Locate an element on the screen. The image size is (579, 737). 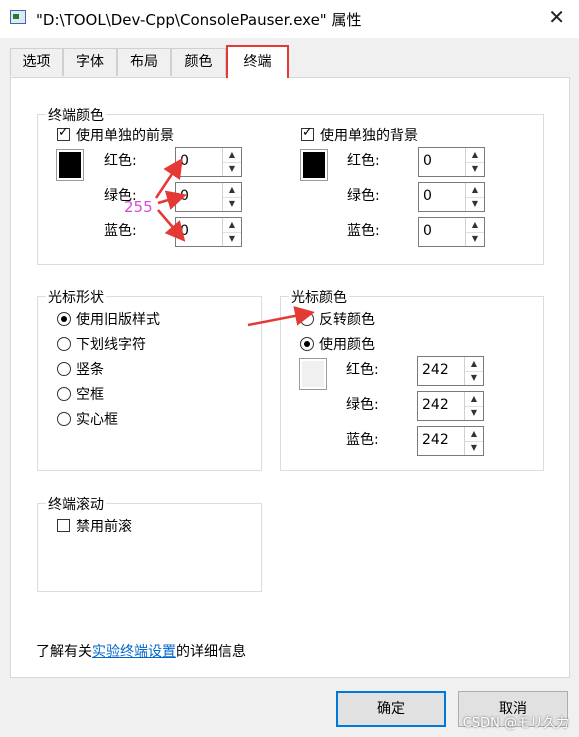
tab-font: 字体 is located at coordinates (90, 62).